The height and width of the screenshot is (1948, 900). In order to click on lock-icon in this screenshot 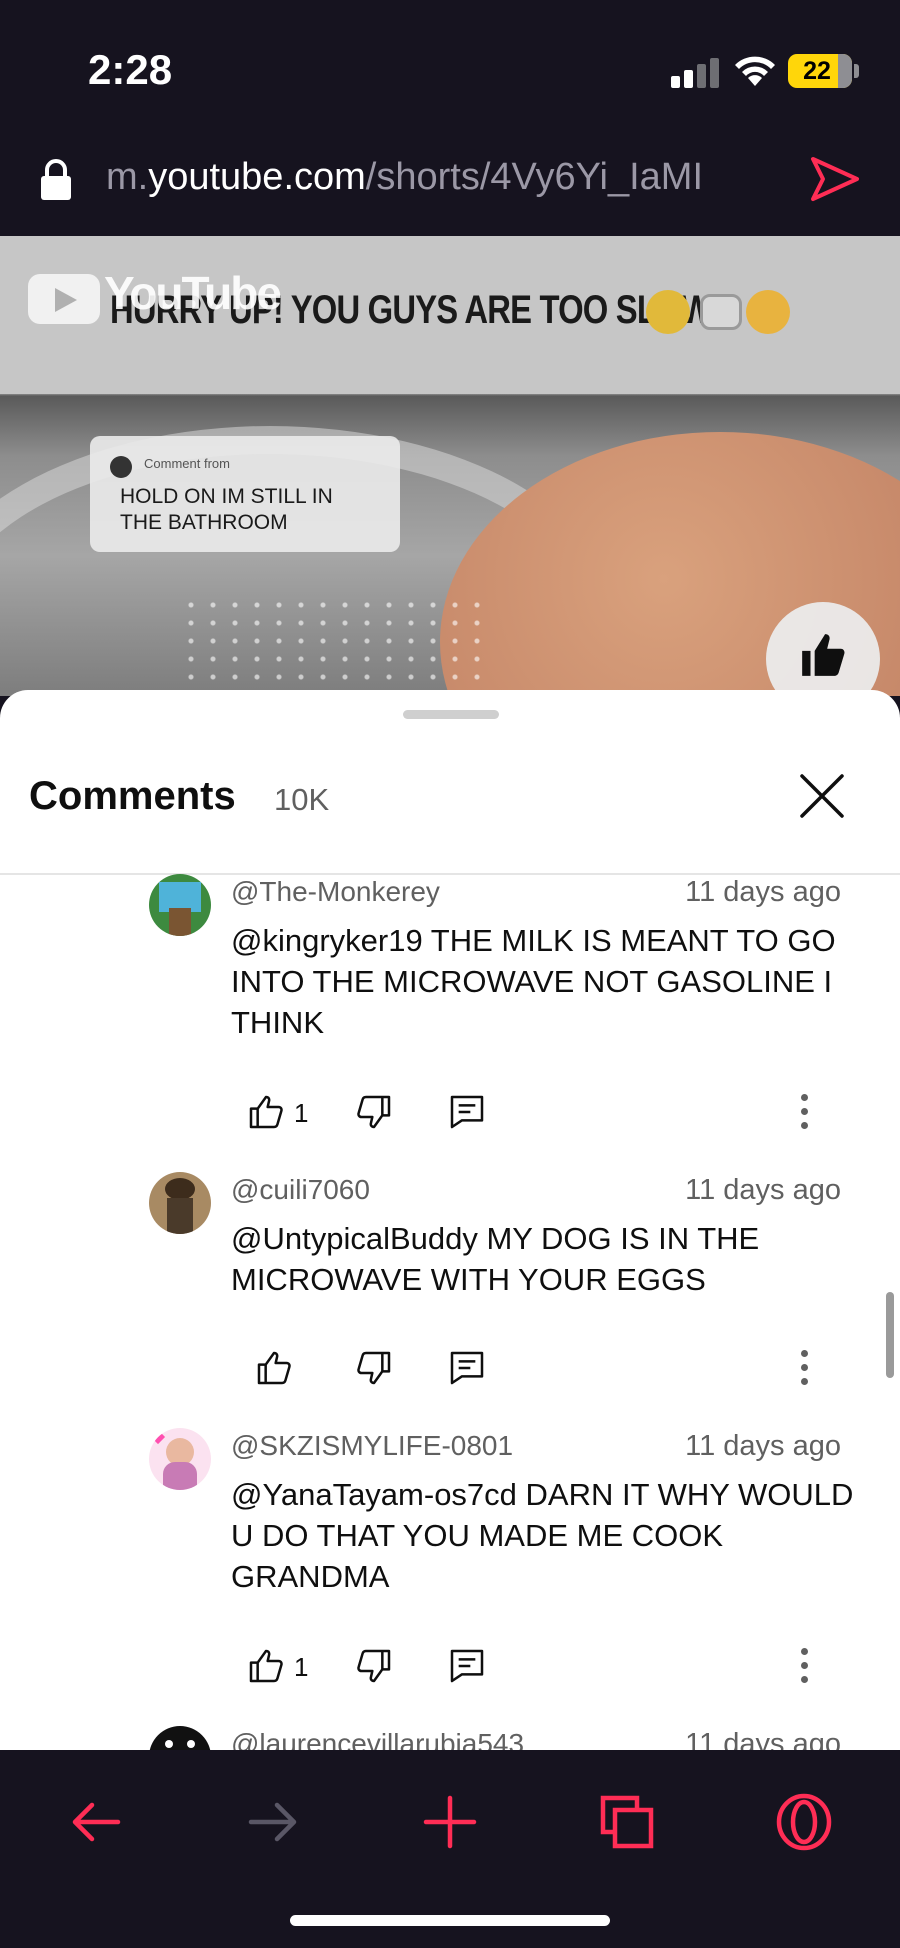, I will do `click(56, 179)`.